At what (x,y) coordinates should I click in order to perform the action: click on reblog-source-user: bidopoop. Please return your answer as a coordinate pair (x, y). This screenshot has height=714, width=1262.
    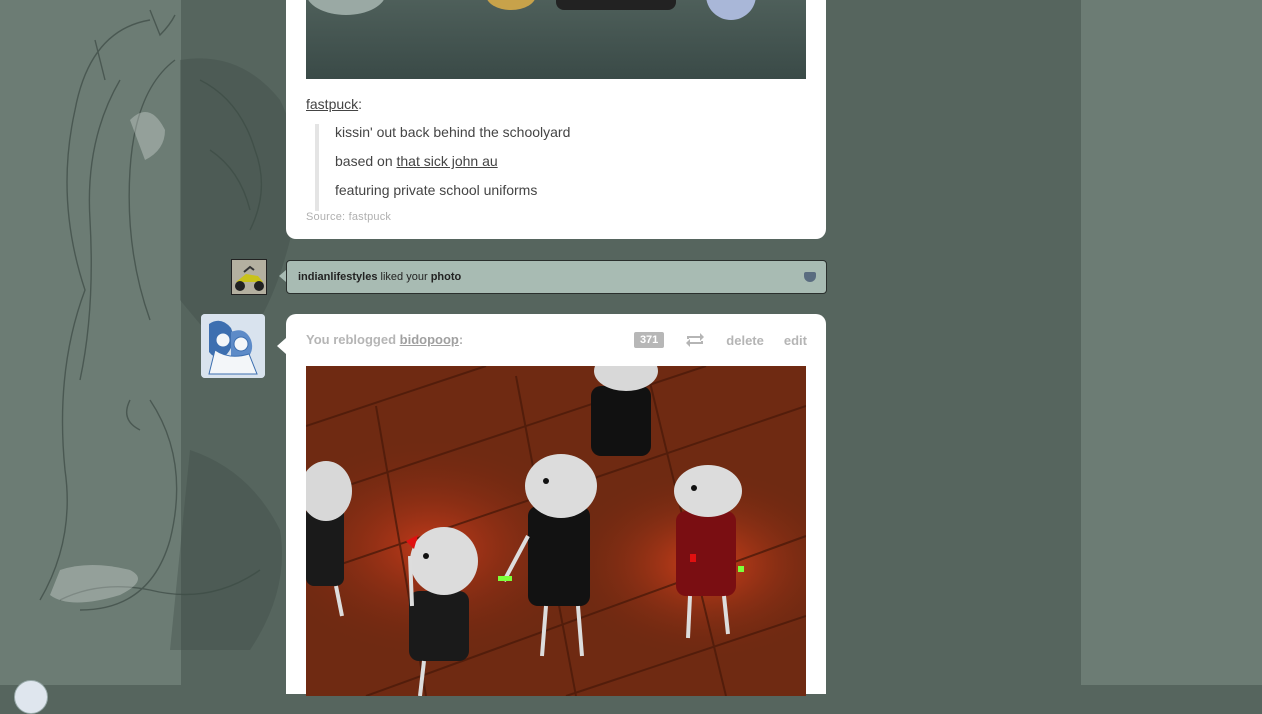
    Looking at the image, I should click on (429, 339).